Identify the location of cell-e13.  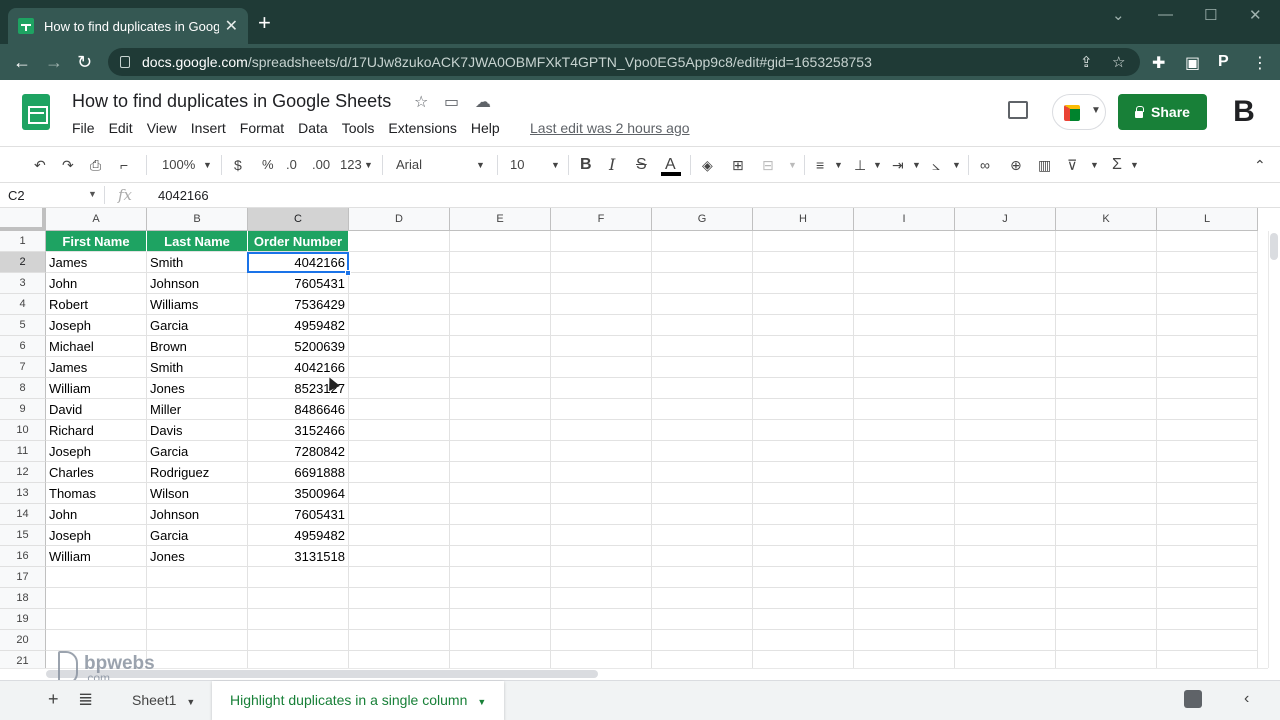
(500, 493).